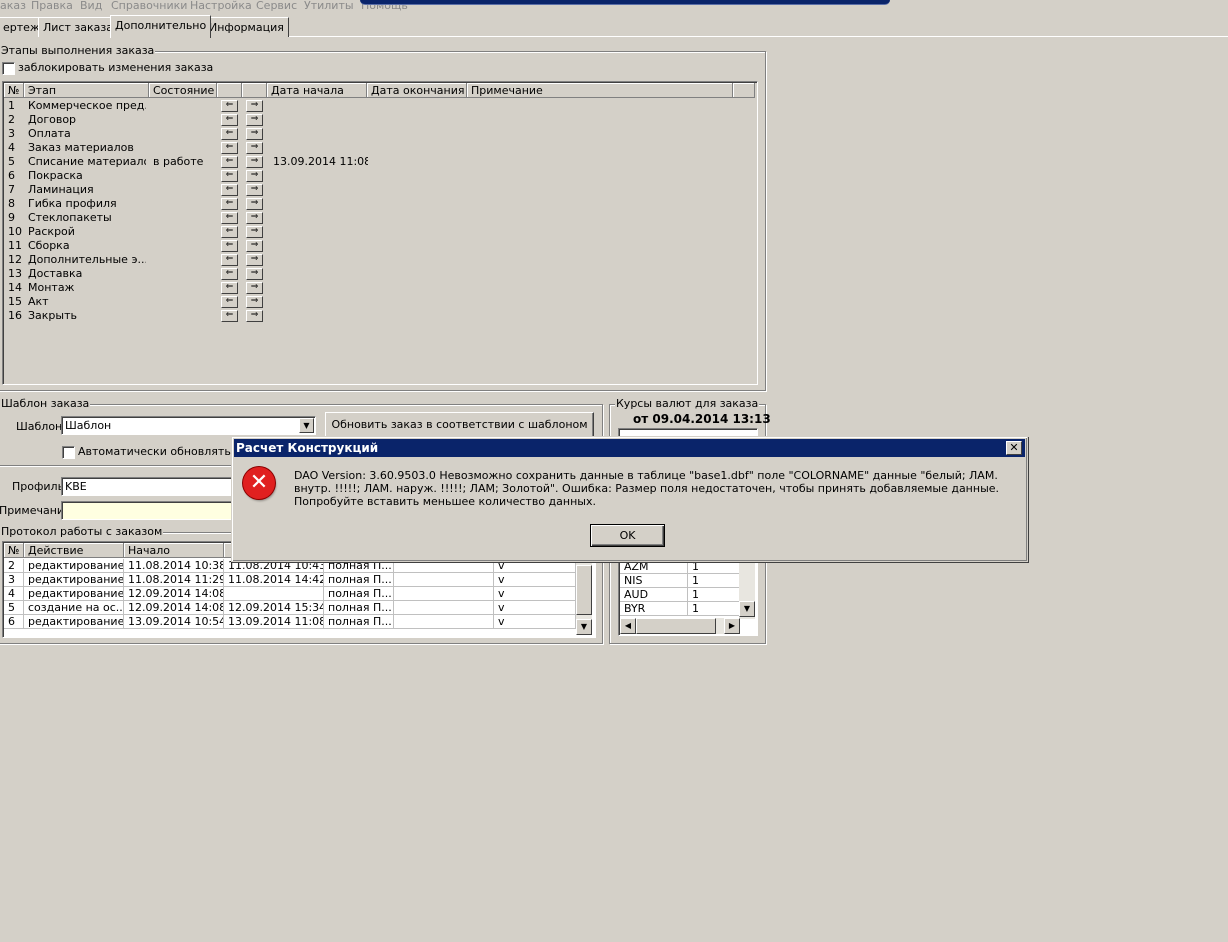  Describe the element at coordinates (91, 6) in the screenshot. I see `menu-item-view: Вид` at that location.